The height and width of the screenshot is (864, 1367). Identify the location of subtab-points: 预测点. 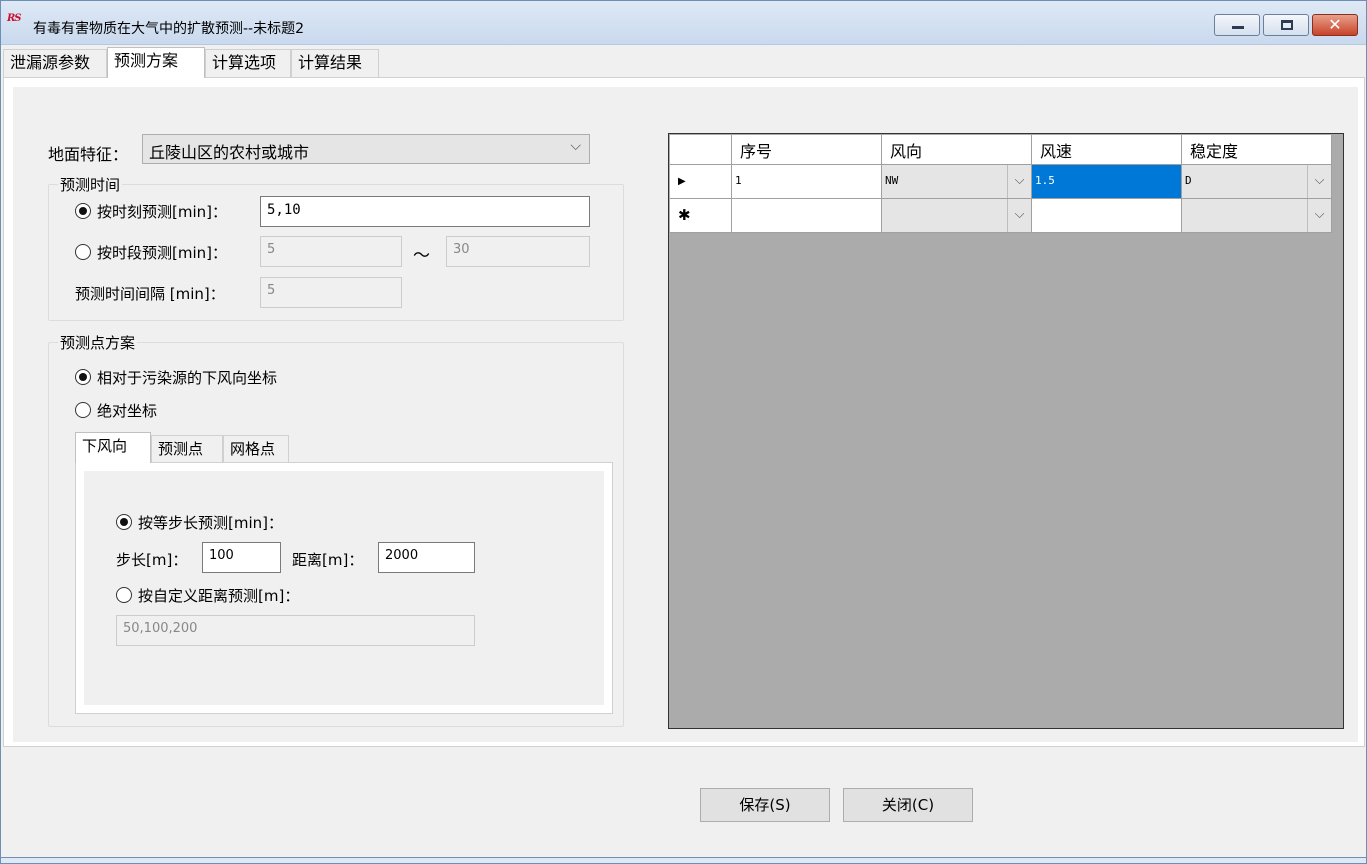
(187, 449).